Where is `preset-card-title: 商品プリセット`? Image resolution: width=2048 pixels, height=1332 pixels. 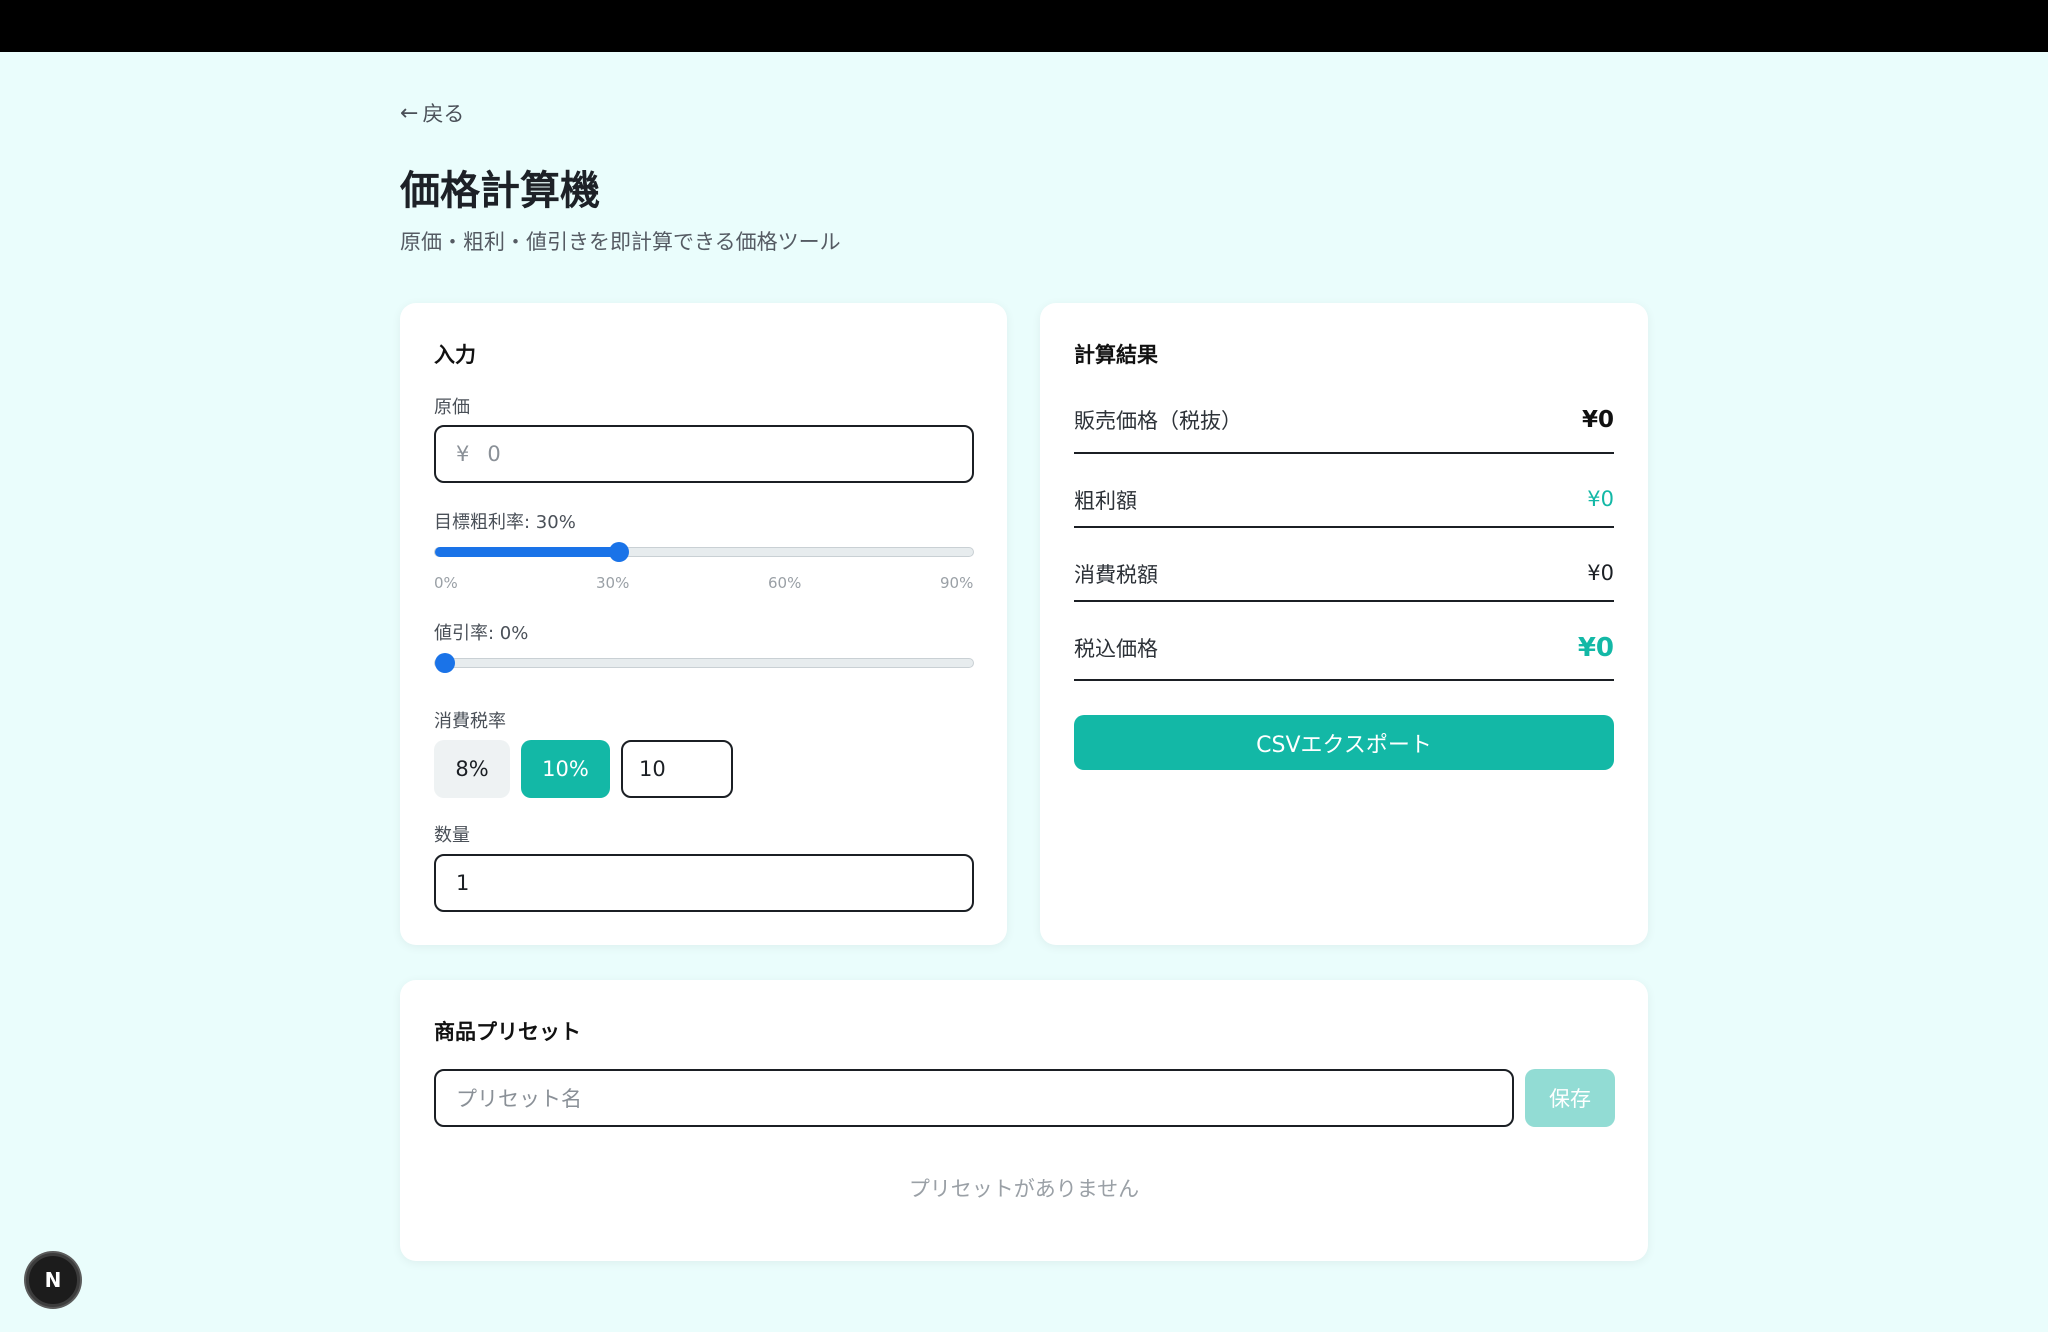 preset-card-title: 商品プリセット is located at coordinates (507, 1032).